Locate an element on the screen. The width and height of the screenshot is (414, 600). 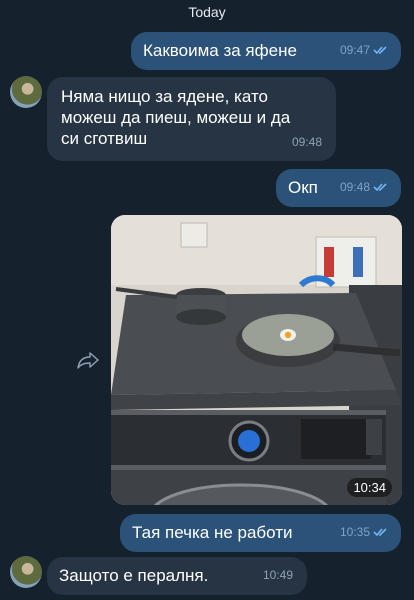
message-meta: 09:47 is located at coordinates (364, 50).